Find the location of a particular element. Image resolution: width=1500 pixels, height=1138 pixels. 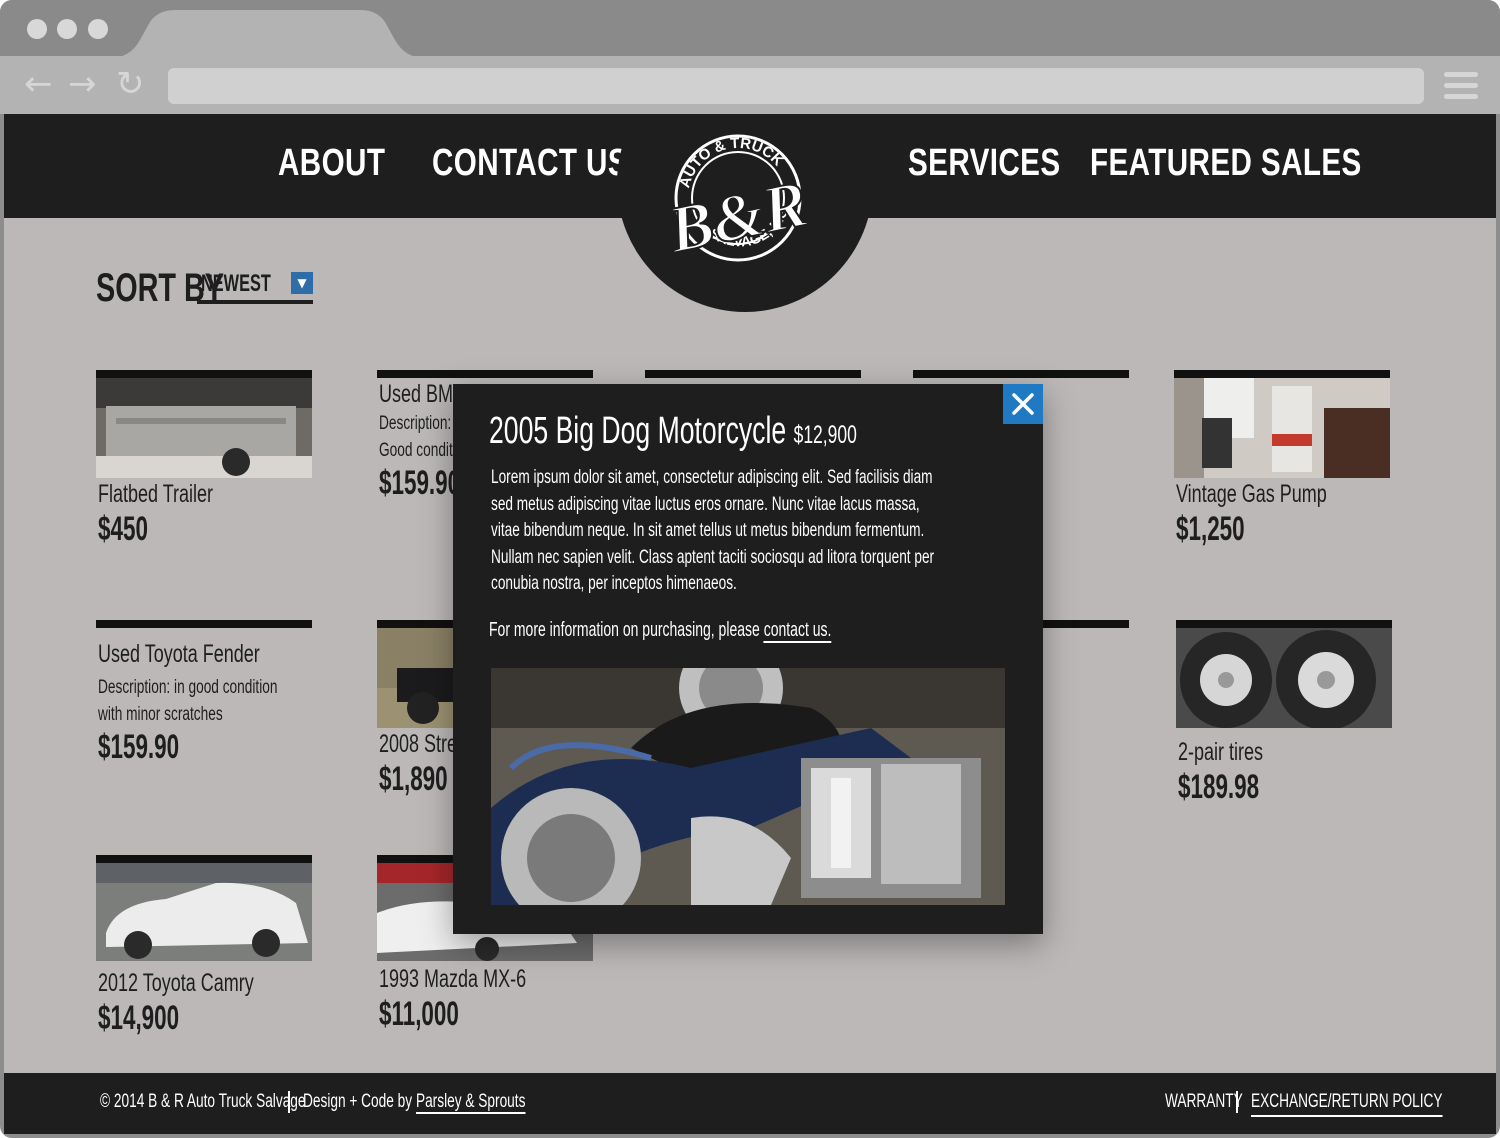

footer-credit-text: Design + Code by is located at coordinates (358, 1101).